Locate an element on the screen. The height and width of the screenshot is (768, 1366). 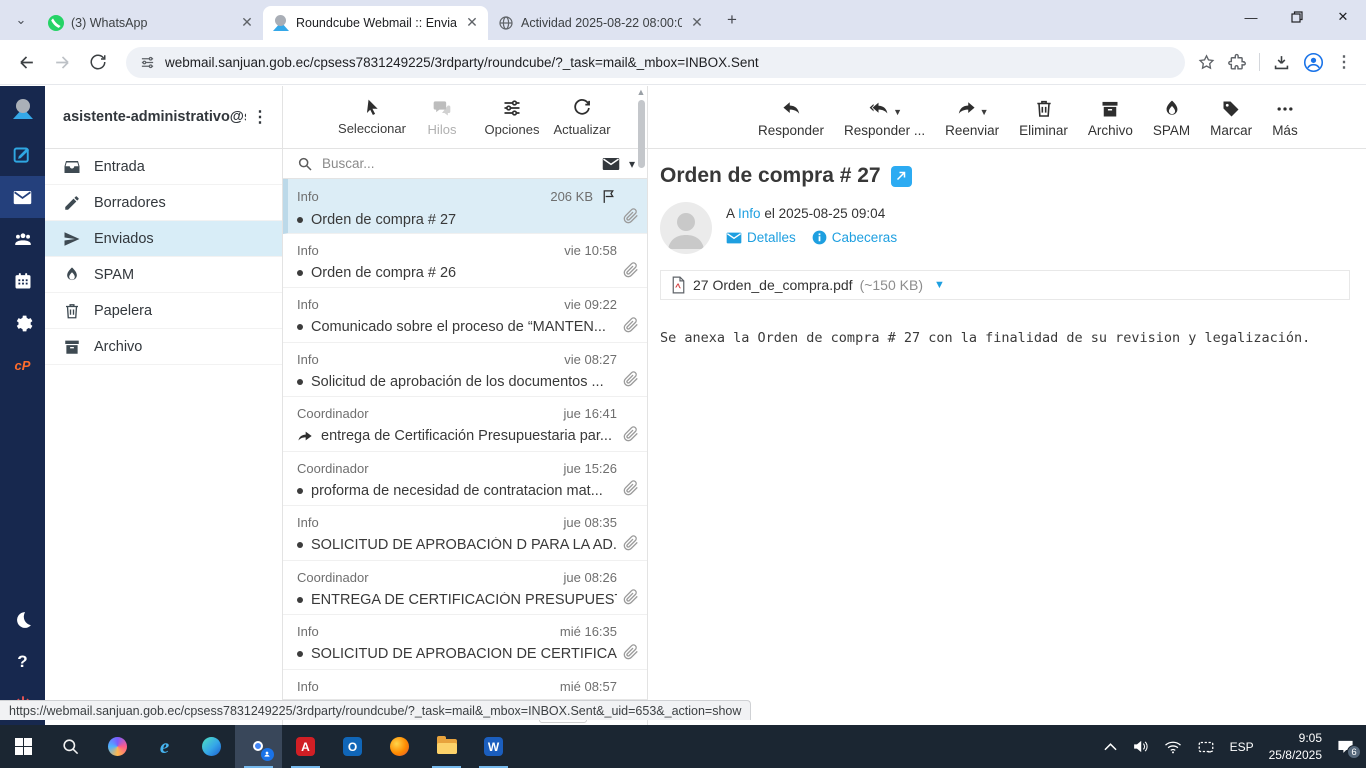
contacts-icon is located at coordinates (22, 239).